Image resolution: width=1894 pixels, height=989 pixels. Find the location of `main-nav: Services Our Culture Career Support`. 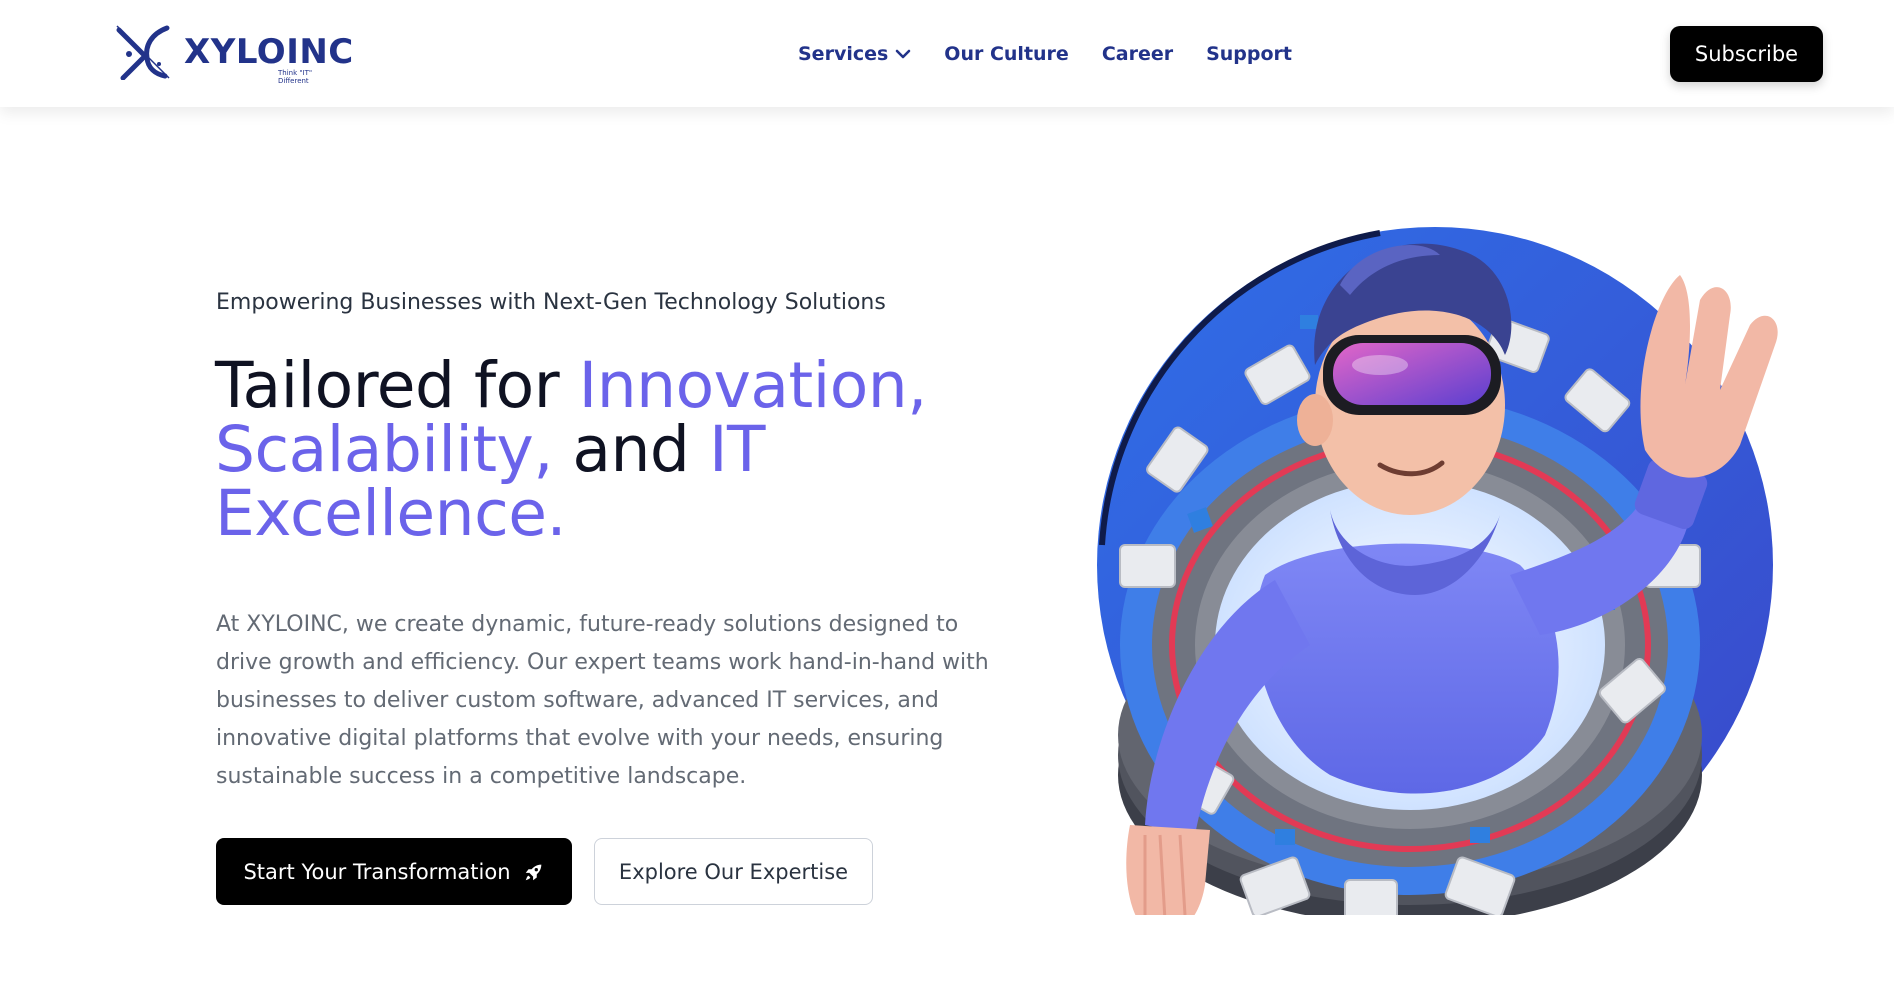

main-nav: Services Our Culture Career Support is located at coordinates (1061, 54).